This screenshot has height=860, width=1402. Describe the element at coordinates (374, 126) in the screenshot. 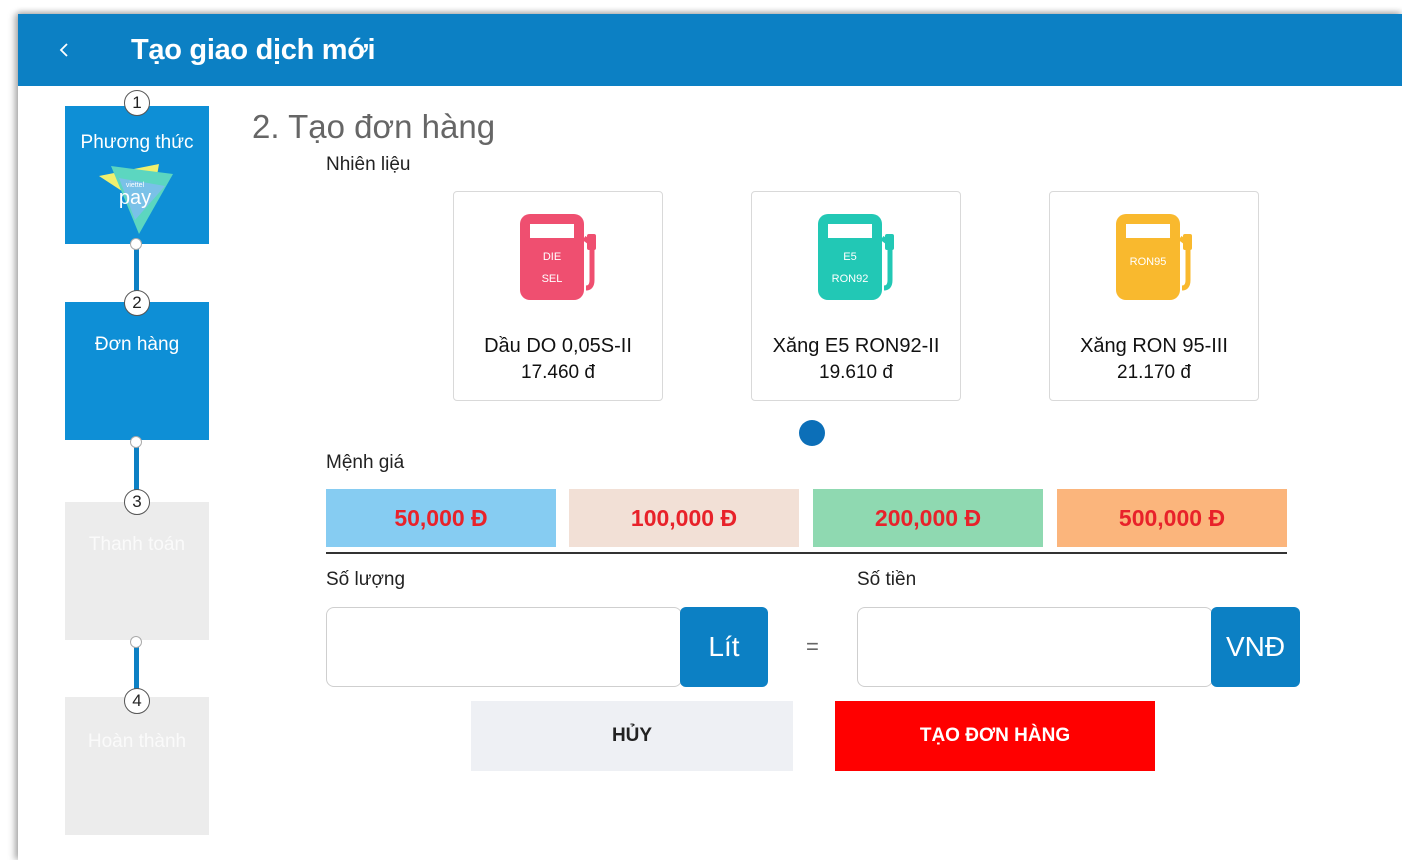

I see `section-title: 2. Tạo đơn hàng` at that location.